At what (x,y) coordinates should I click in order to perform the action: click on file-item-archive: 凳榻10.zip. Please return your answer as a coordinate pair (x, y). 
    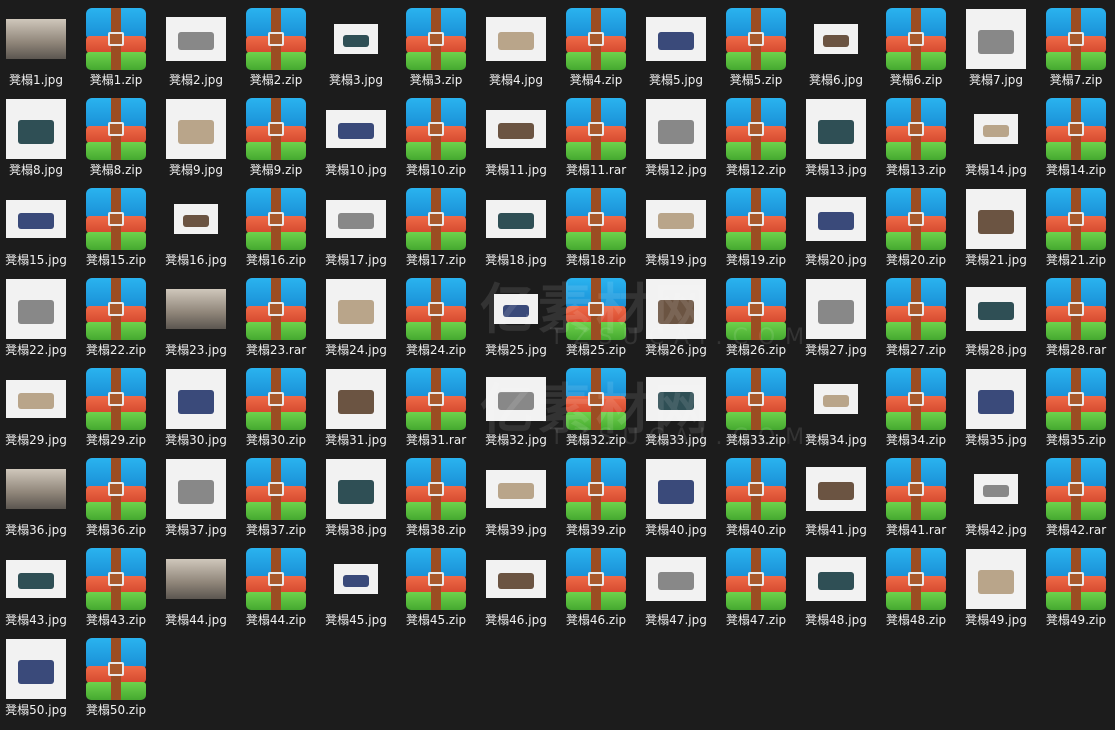
    Looking at the image, I should click on (436, 141).